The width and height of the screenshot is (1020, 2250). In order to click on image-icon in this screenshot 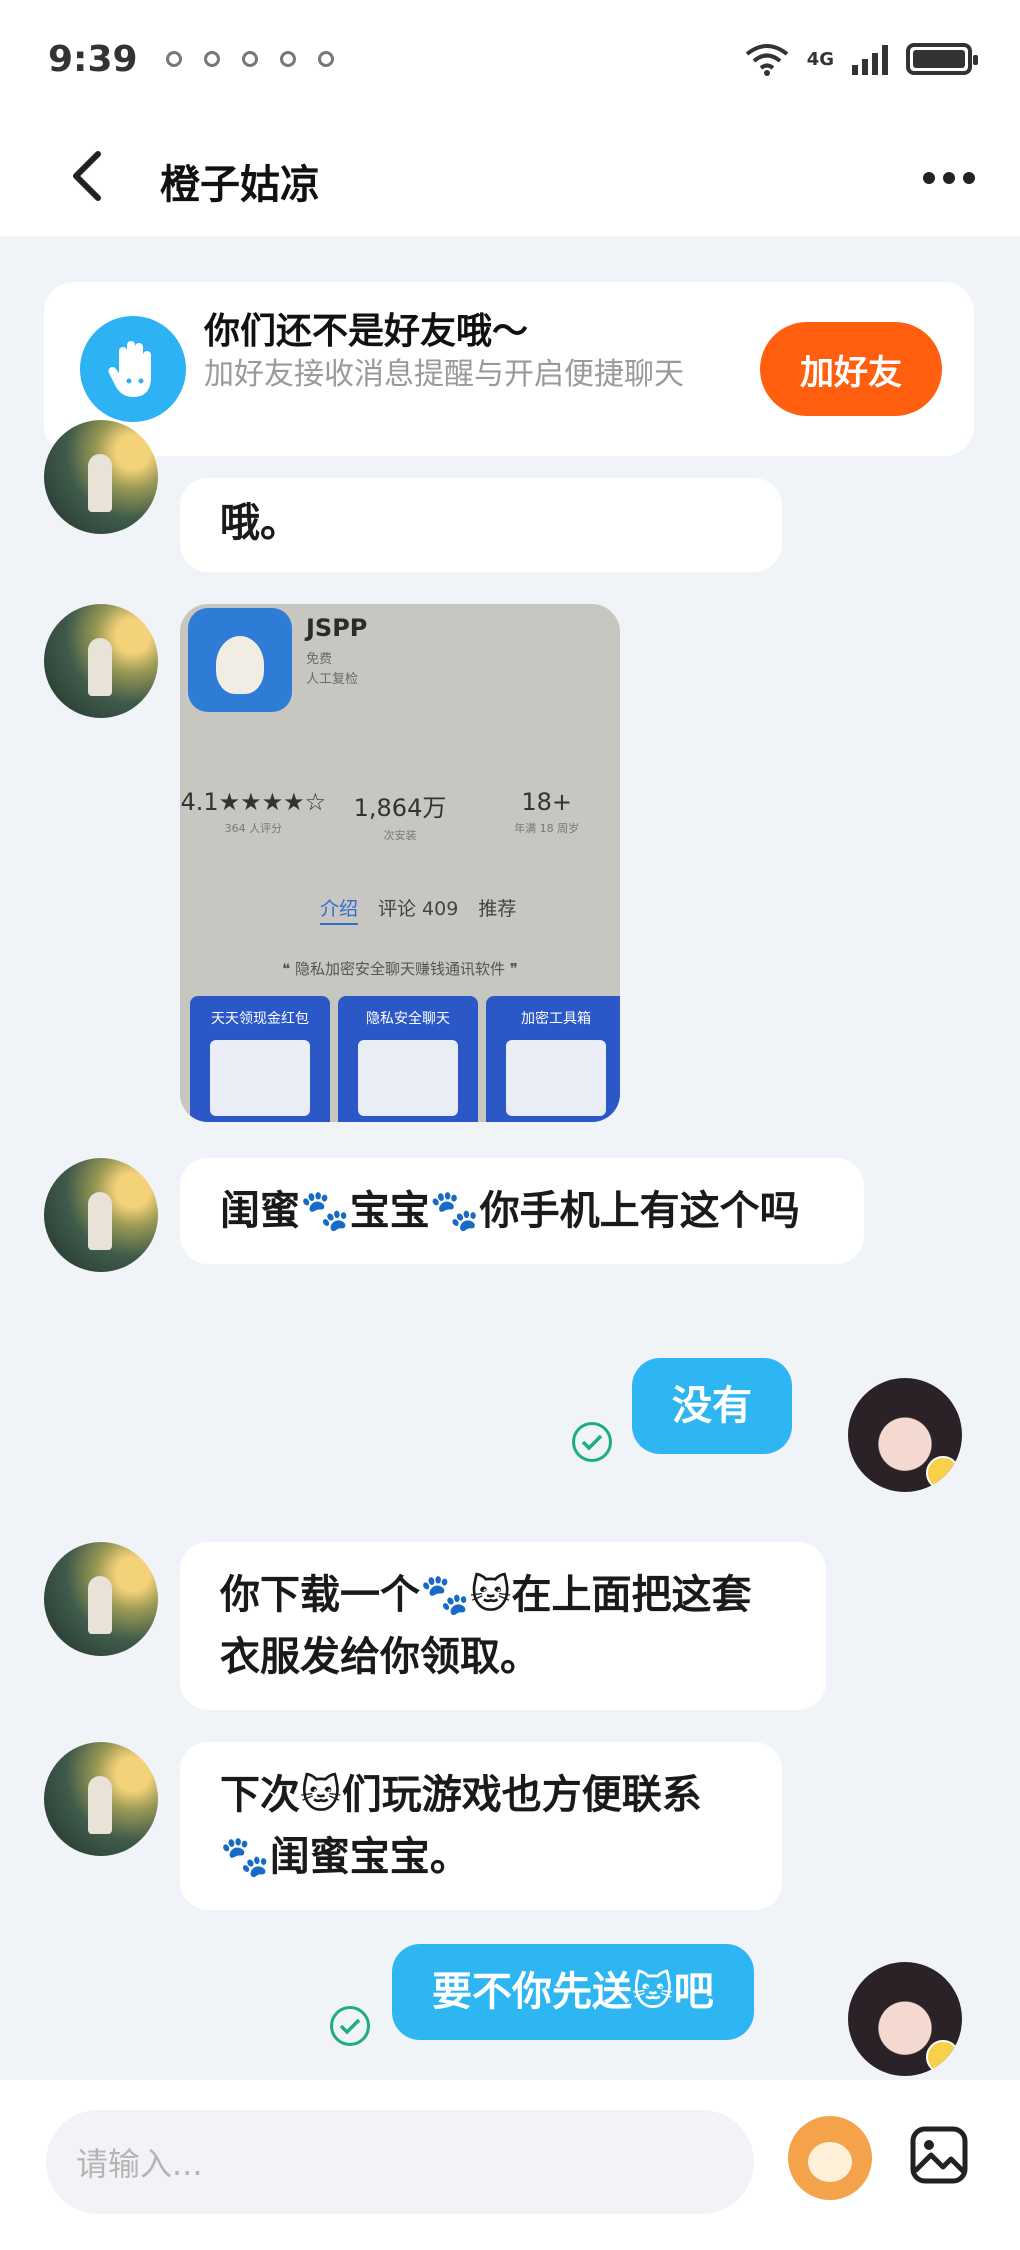, I will do `click(939, 2155)`.